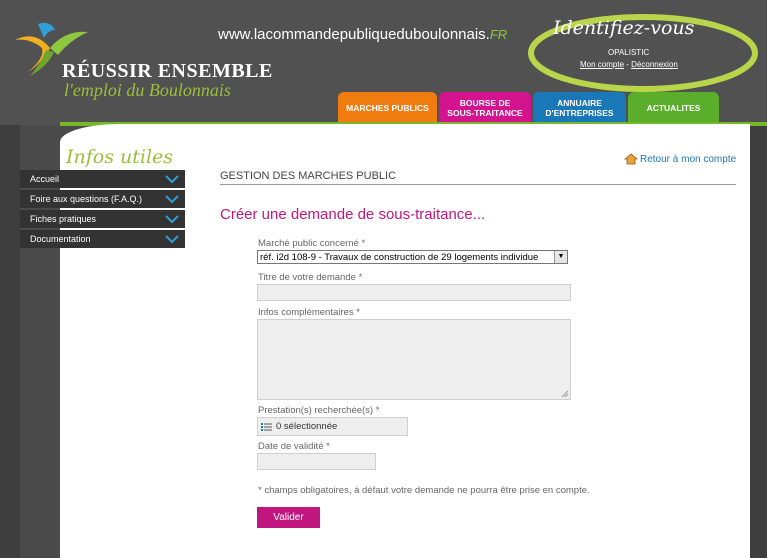 This screenshot has height=558, width=767. What do you see at coordinates (309, 312) in the screenshot?
I see `infos-label: Infos complémentaires *` at bounding box center [309, 312].